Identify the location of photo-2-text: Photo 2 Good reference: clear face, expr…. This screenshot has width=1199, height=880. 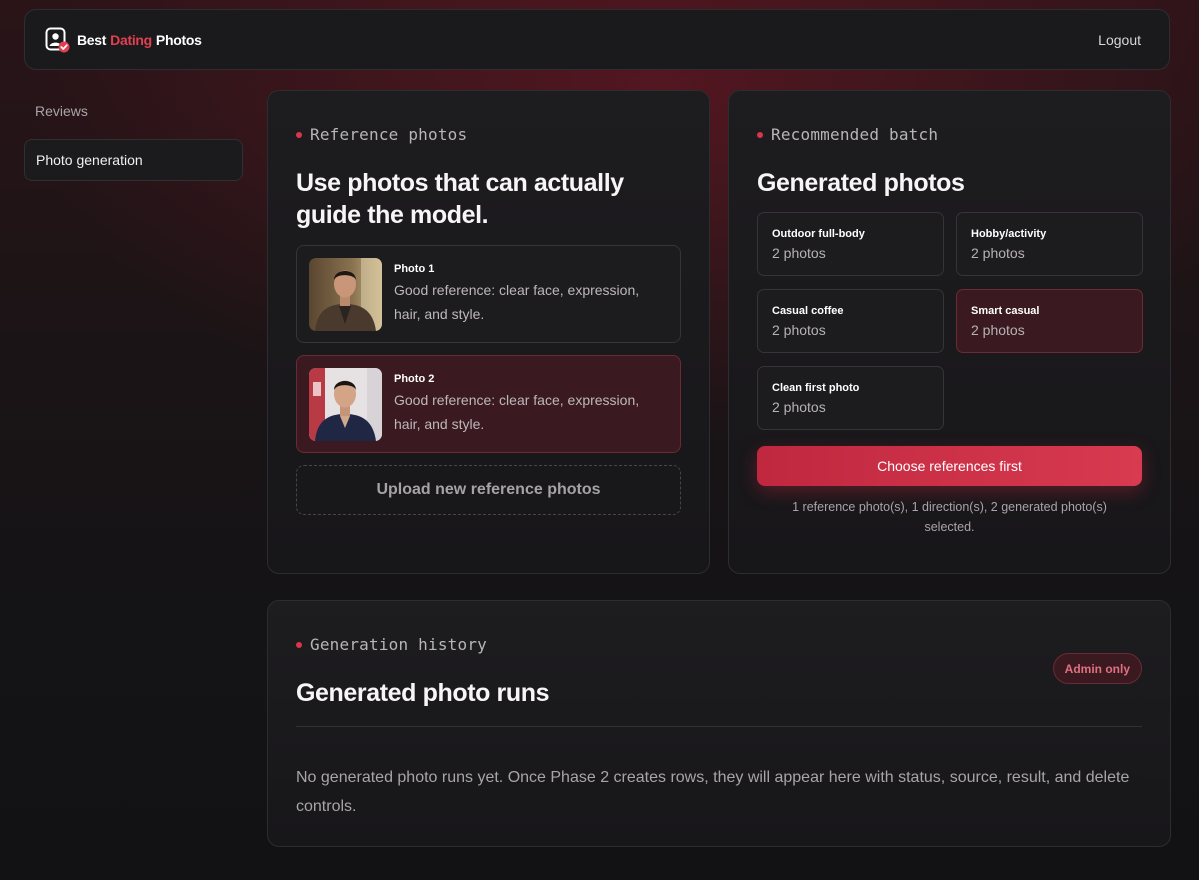
(531, 404).